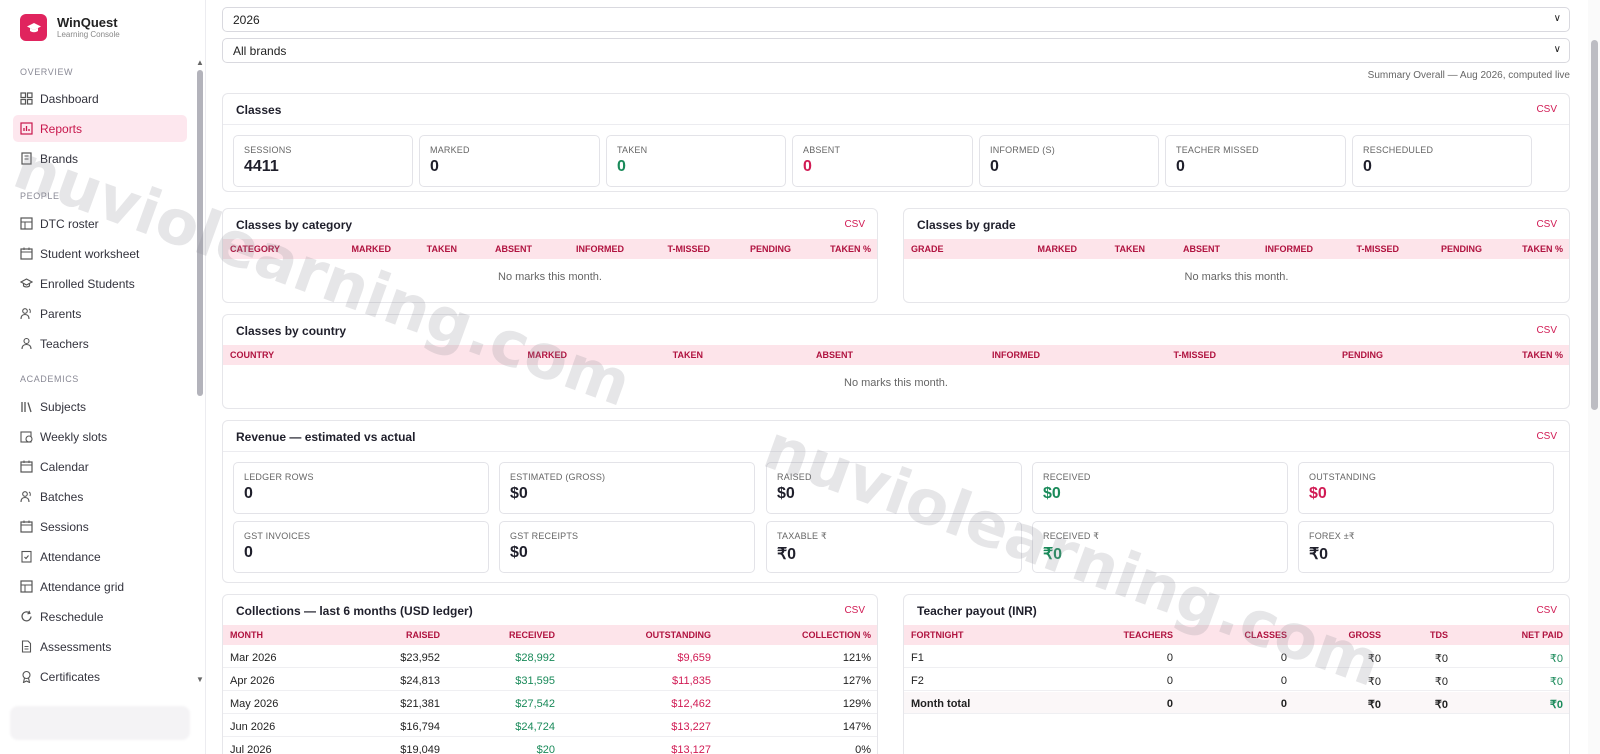 This screenshot has height=754, width=1600. I want to click on calendar-icon, so click(26, 526).